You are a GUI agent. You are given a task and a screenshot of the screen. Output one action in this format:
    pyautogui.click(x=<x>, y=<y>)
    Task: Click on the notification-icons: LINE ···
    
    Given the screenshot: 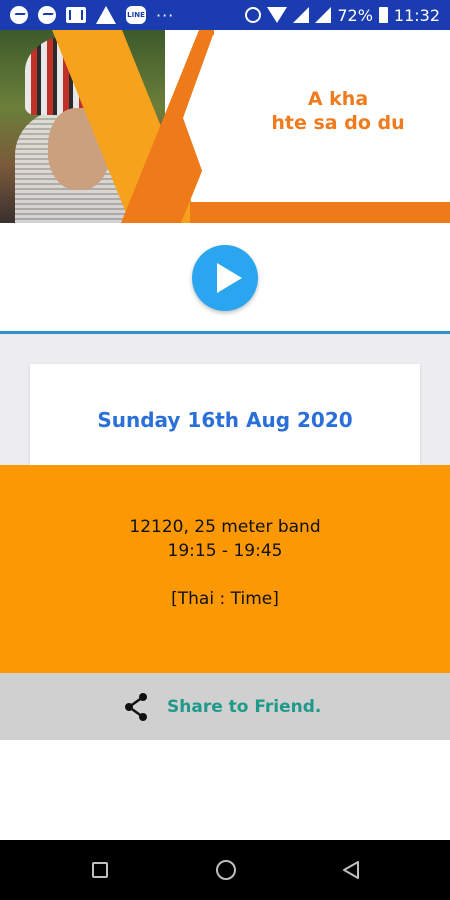 What is the action you would take?
    pyautogui.click(x=92, y=15)
    